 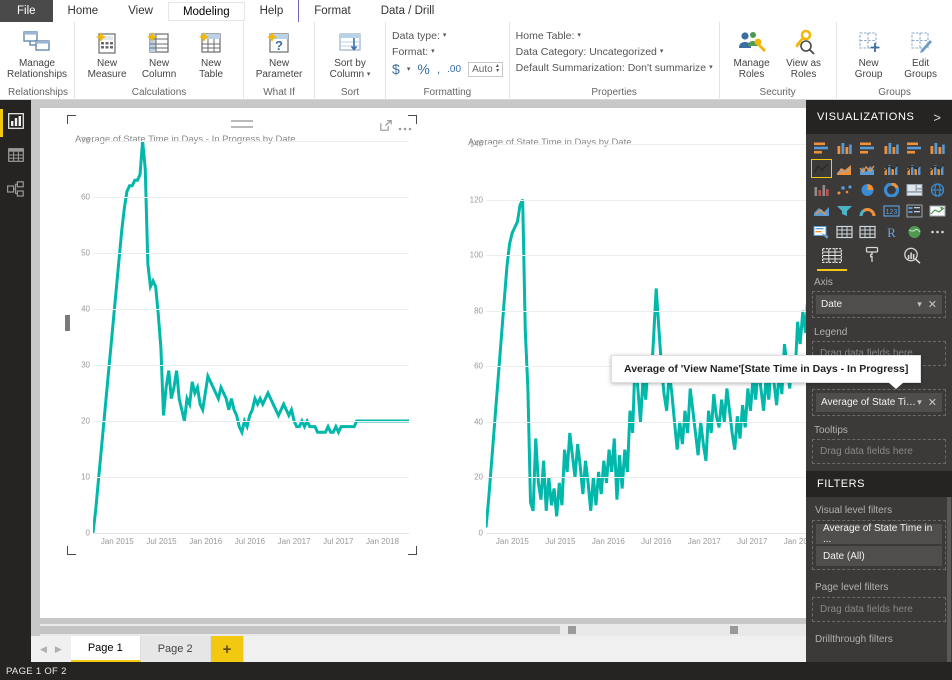 What do you see at coordinates (867, 210) in the screenshot?
I see `visual-type-gauge` at bounding box center [867, 210].